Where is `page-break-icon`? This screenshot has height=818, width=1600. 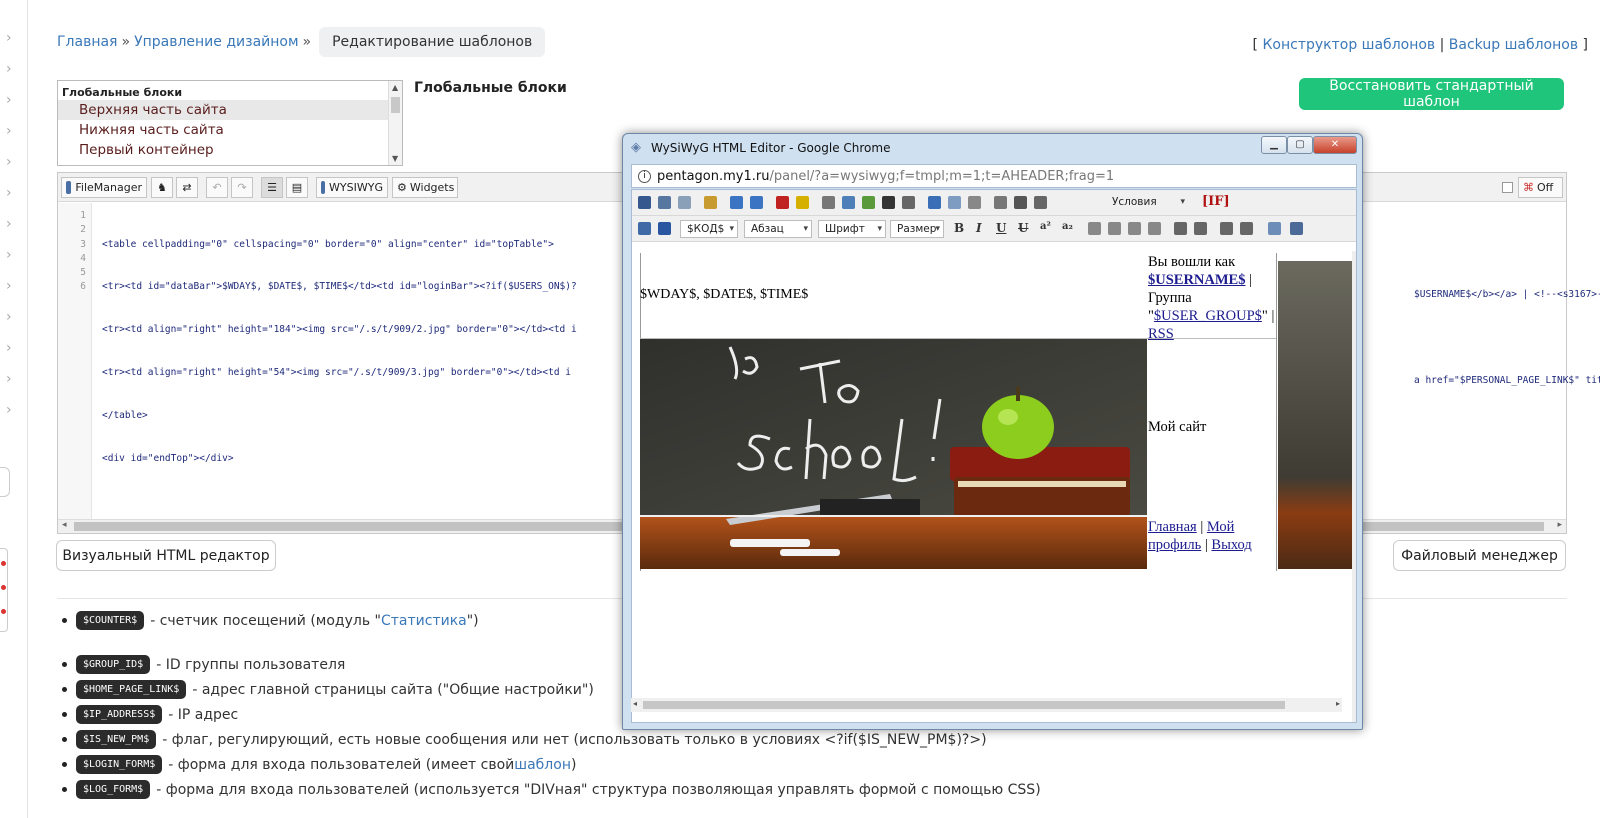 page-break-icon is located at coordinates (1040, 202).